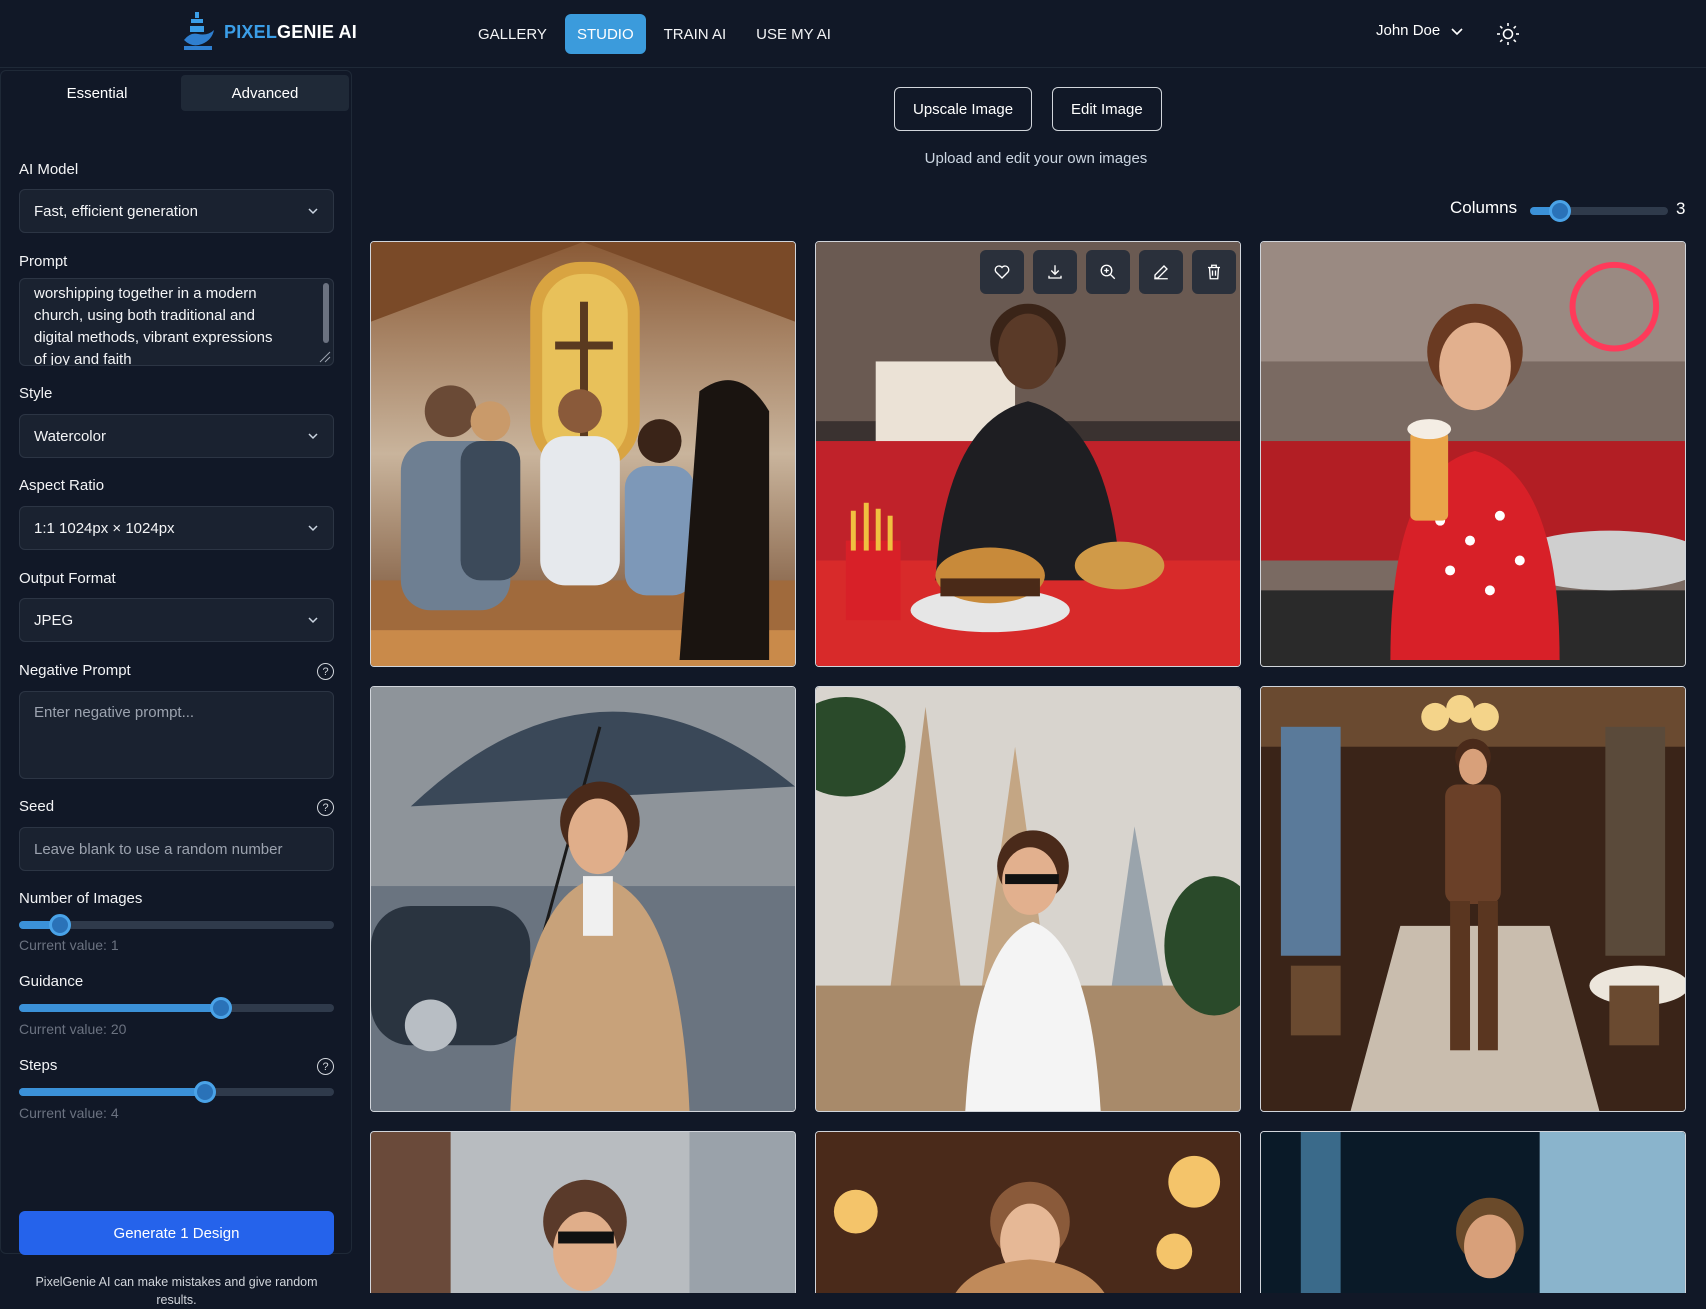 The width and height of the screenshot is (1706, 1309). I want to click on zoom-button, so click(1108, 272).